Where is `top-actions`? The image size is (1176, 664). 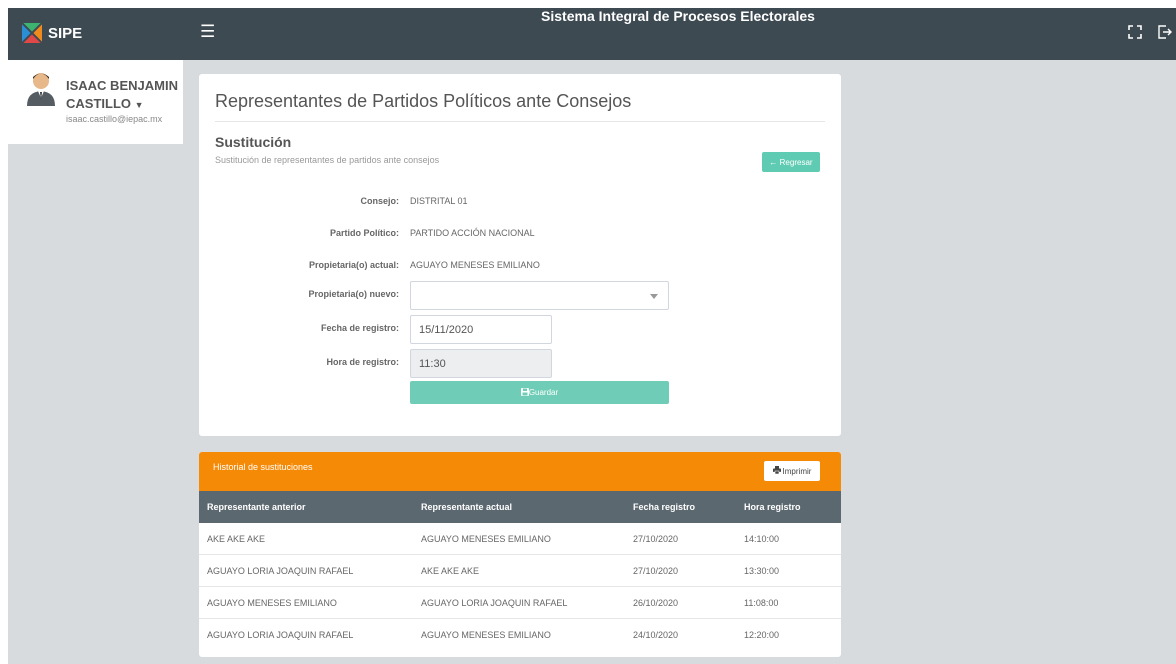 top-actions is located at coordinates (1150, 33).